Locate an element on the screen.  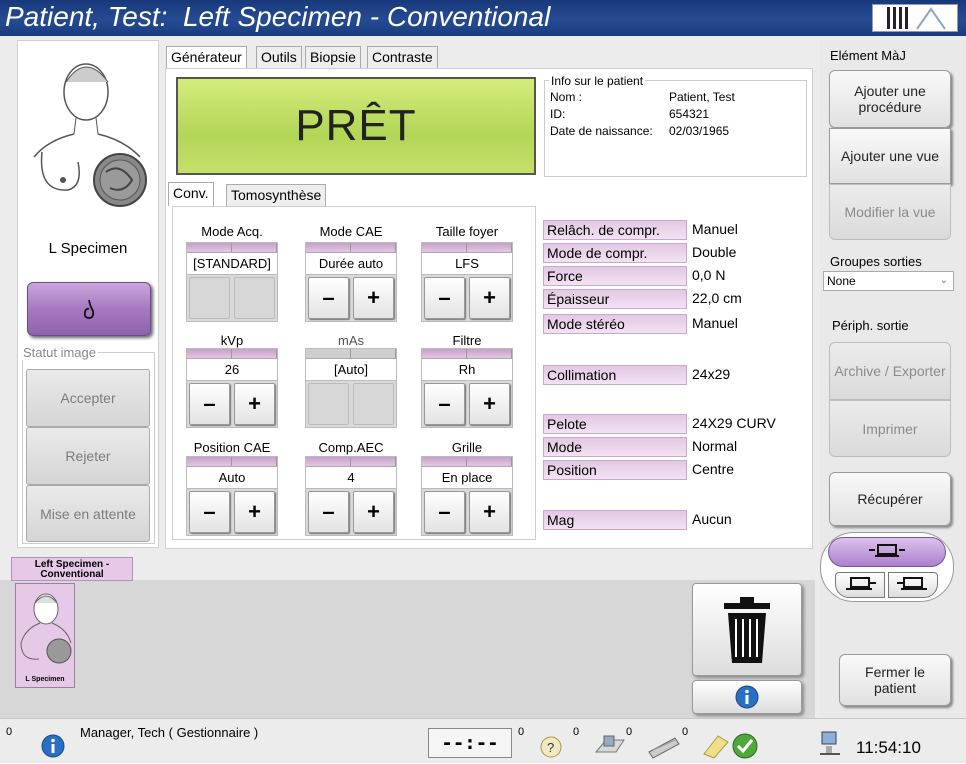
trash-icon is located at coordinates (747, 629).